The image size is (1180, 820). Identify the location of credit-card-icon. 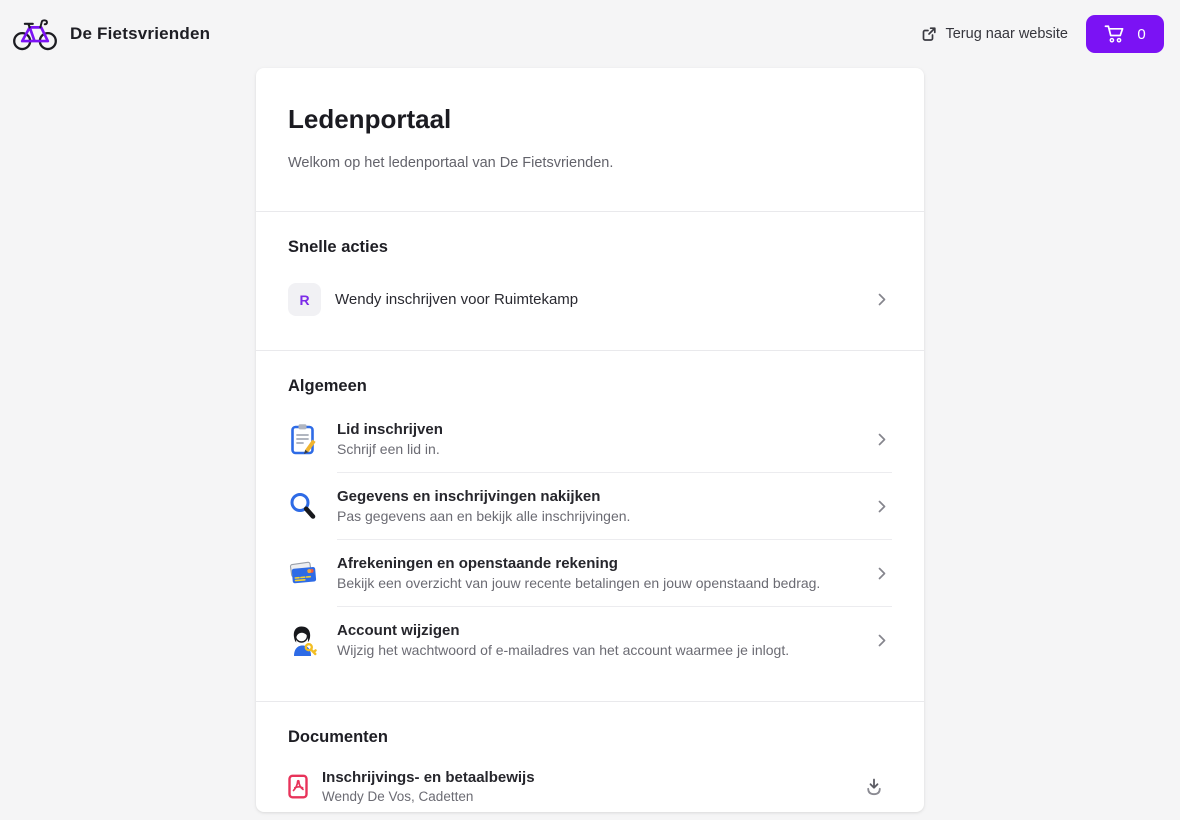
(303, 573).